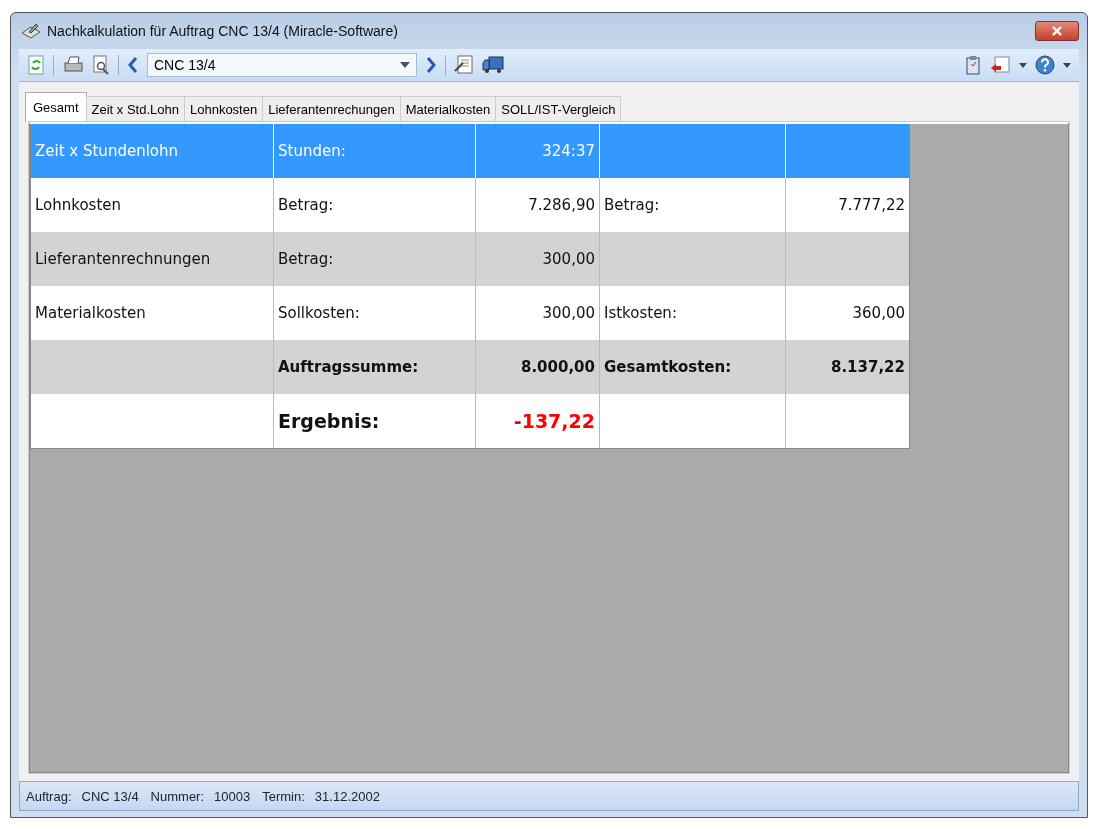 The width and height of the screenshot is (1096, 826). I want to click on table-row: Lieferantenrechnungen Betrag: 300,00, so click(470, 259).